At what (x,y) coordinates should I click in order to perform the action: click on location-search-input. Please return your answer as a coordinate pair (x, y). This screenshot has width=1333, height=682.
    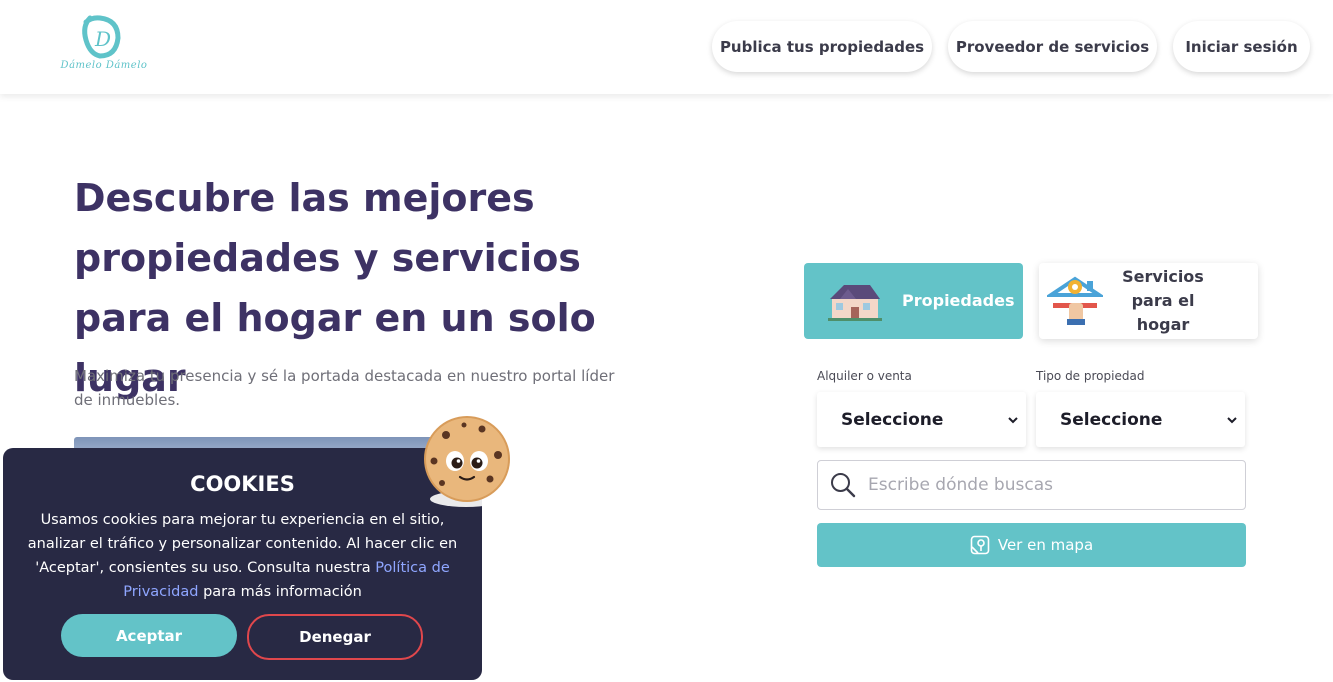
    Looking at the image, I should click on (1048, 485).